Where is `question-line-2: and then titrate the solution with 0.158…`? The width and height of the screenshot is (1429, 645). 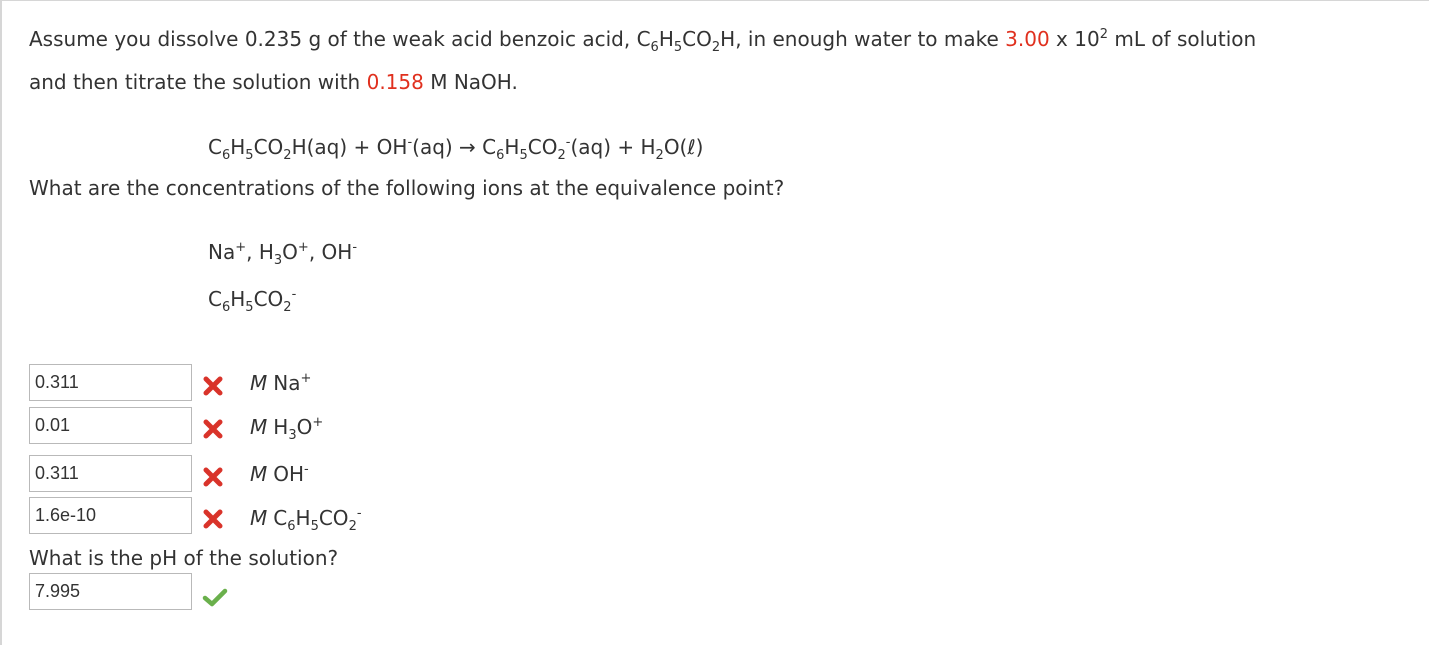
question-line-2: and then titrate the solution with 0.158… is located at coordinates (273, 82).